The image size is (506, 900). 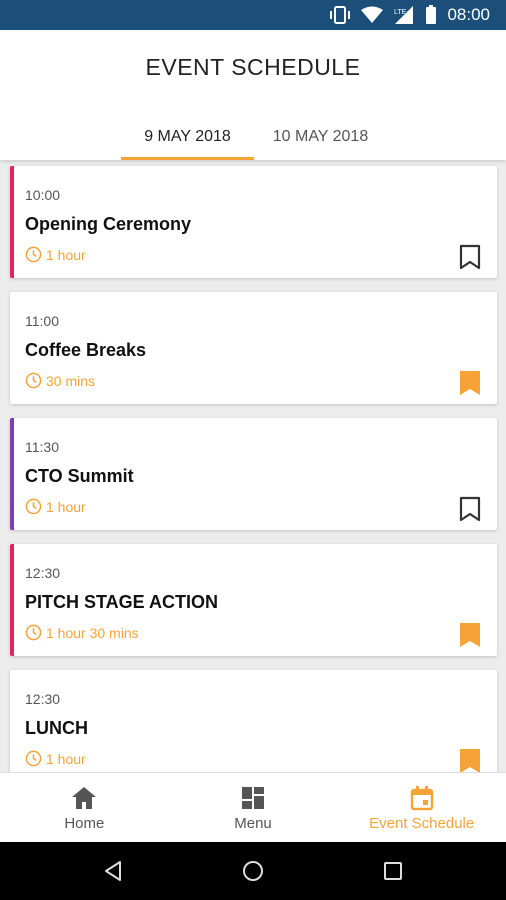 What do you see at coordinates (253, 600) in the screenshot?
I see `event-card: 12:30 PITCH STAGE ACTION 1 hour 30 mins` at bounding box center [253, 600].